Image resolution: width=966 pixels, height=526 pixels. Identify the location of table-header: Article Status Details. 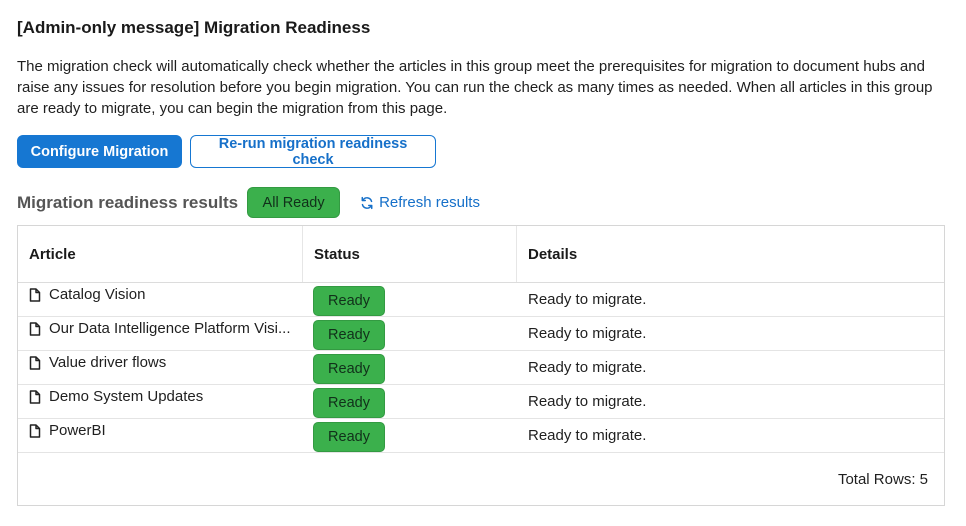
(481, 254).